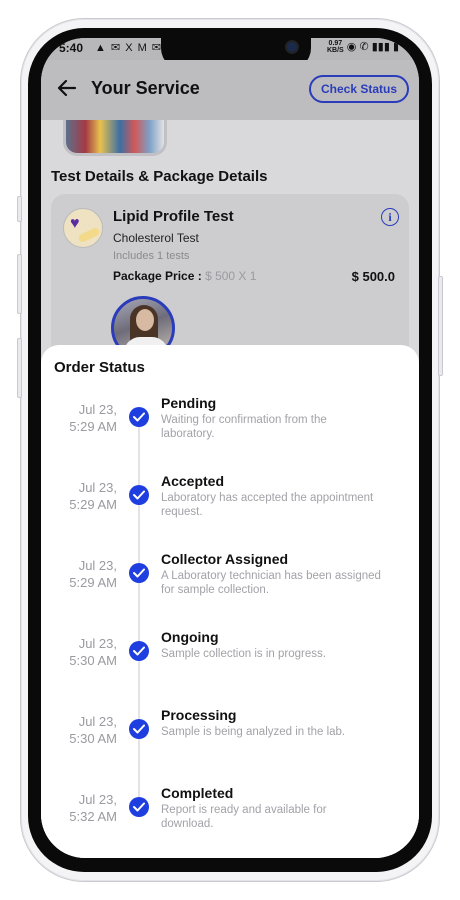 The image size is (460, 900). What do you see at coordinates (197, 793) in the screenshot?
I see `step-title: Completed` at bounding box center [197, 793].